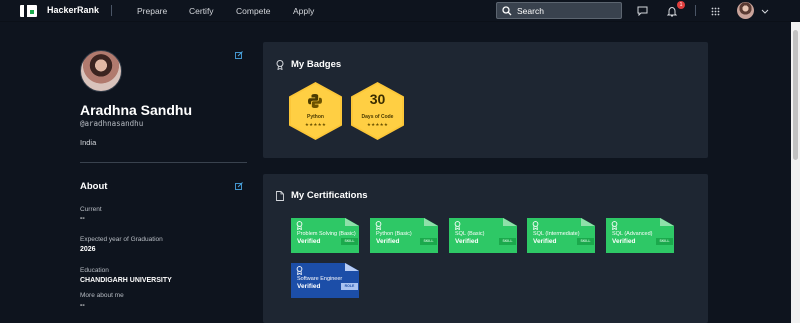 Image resolution: width=800 pixels, height=323 pixels. I want to click on certificate-card: Software Engineer Verified ROLE, so click(325, 280).